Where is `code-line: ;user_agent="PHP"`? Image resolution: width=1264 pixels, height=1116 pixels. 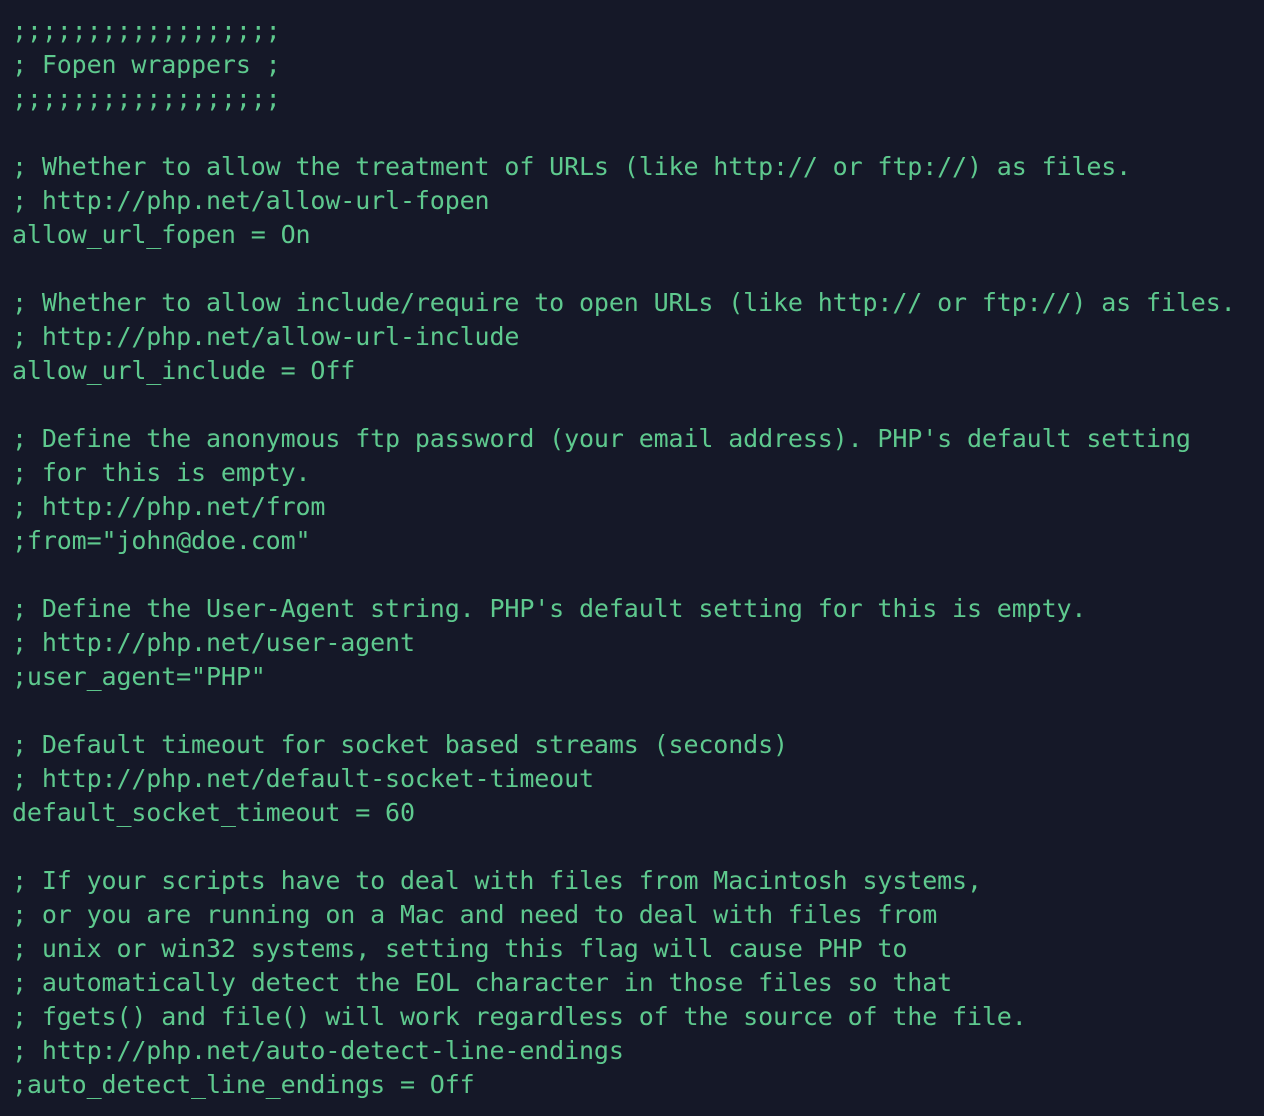
code-line: ;user_agent="PHP" is located at coordinates (139, 676).